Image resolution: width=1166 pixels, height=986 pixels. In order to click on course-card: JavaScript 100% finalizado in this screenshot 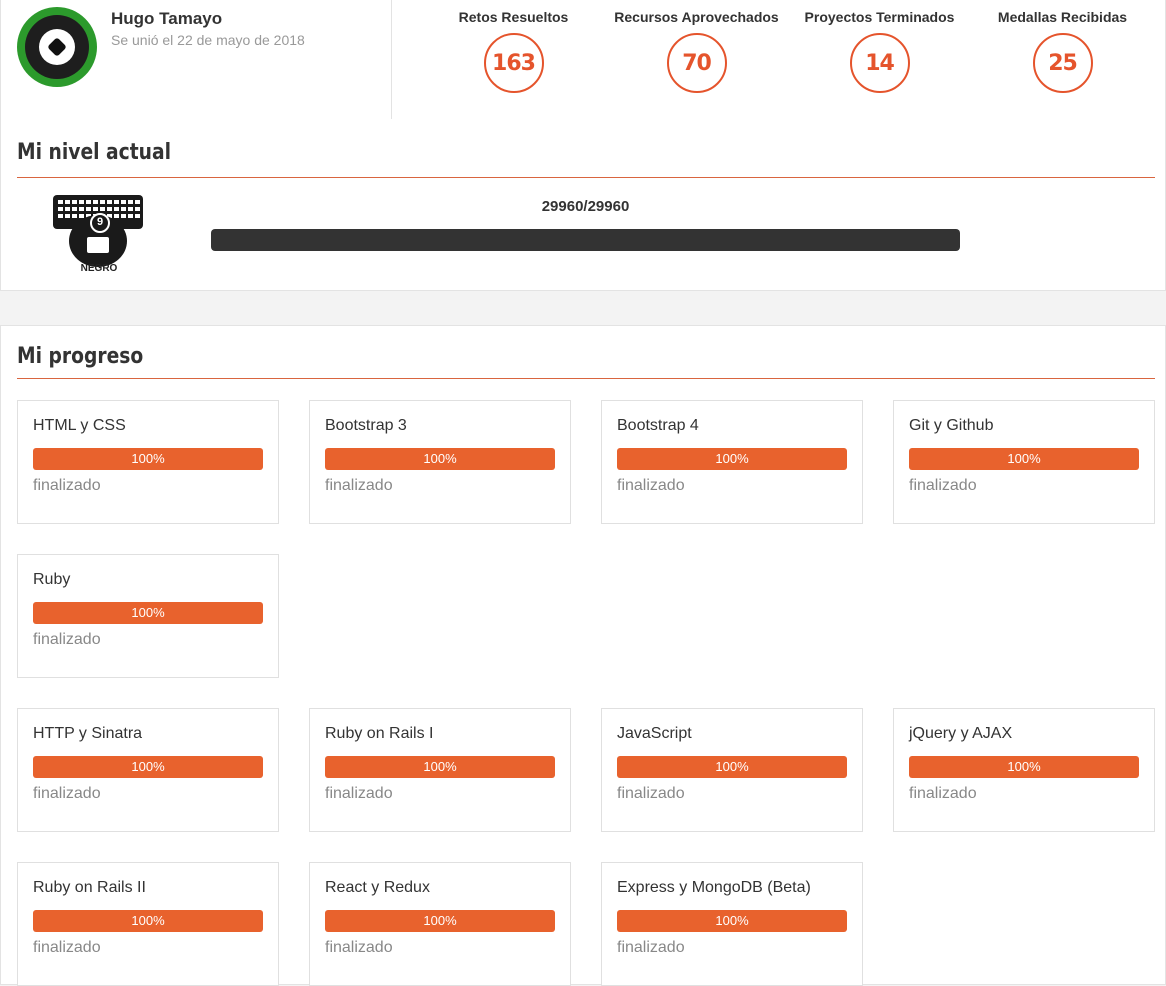, I will do `click(732, 770)`.